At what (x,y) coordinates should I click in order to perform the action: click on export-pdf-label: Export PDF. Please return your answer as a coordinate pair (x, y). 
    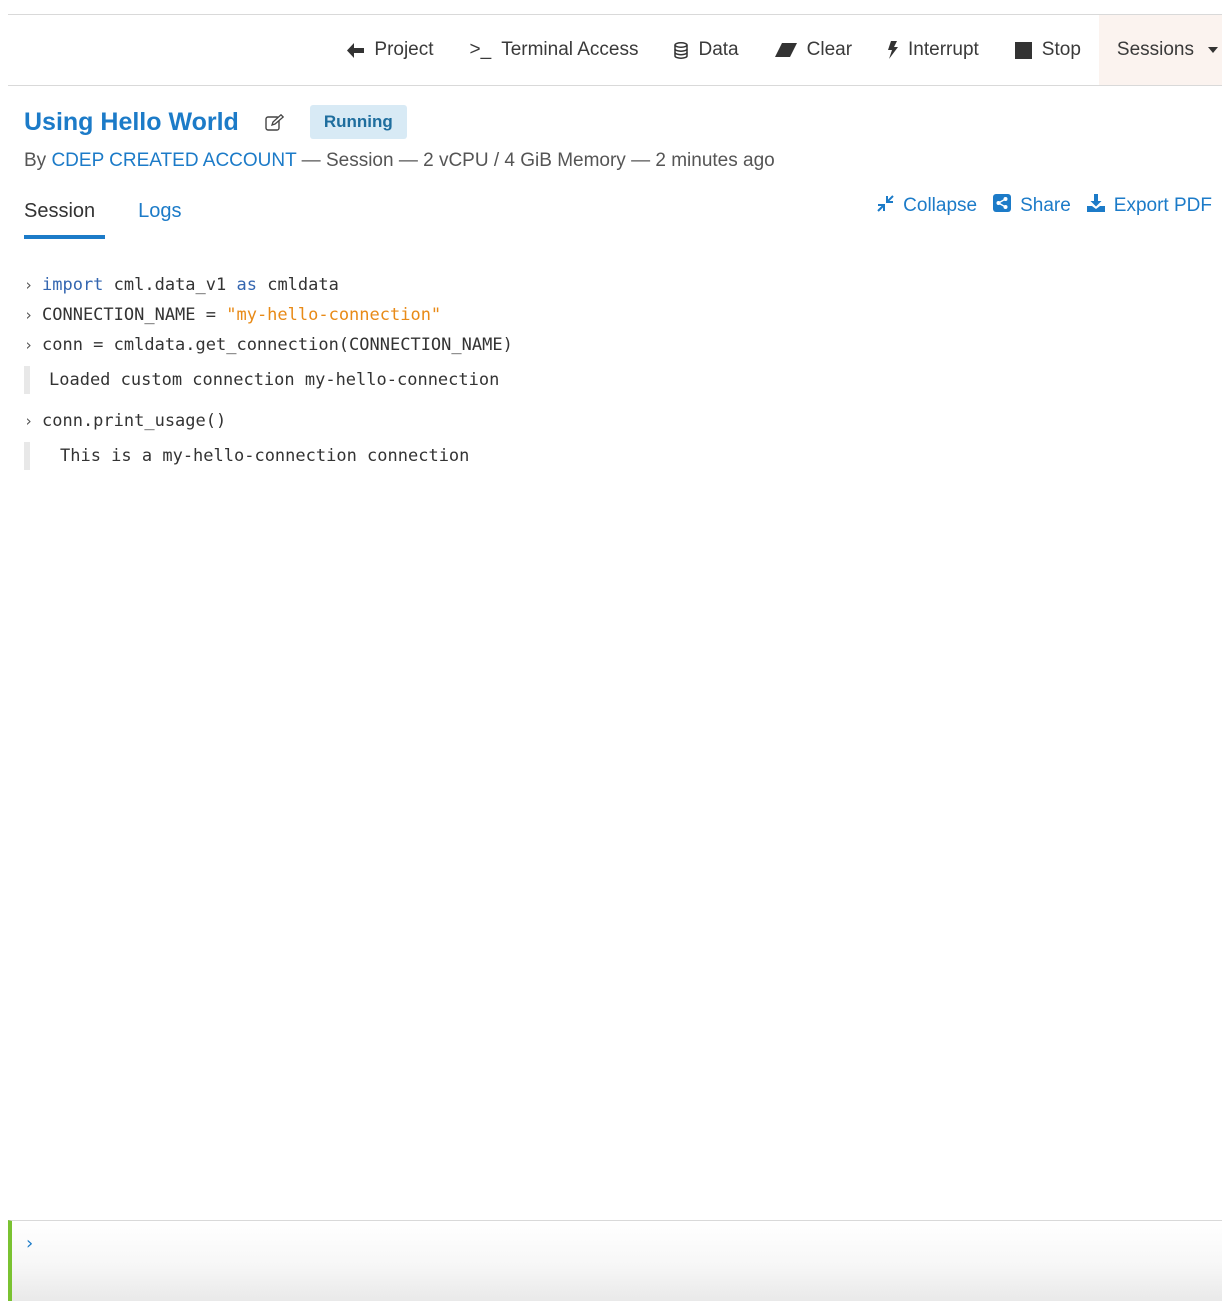
    Looking at the image, I should click on (1162, 205).